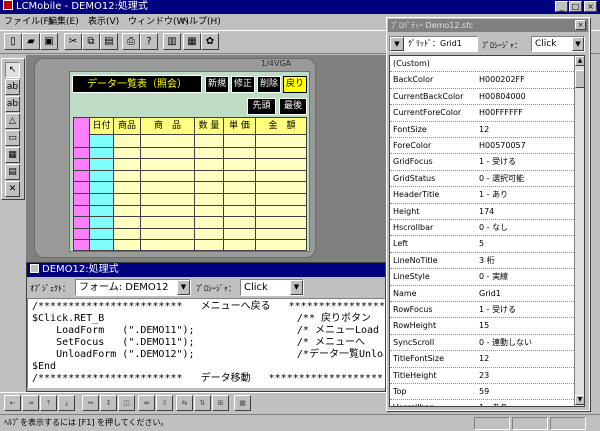 The width and height of the screenshot is (600, 431). What do you see at coordinates (12, 172) in the screenshot?
I see `list-tool-icon: ▤` at bounding box center [12, 172].